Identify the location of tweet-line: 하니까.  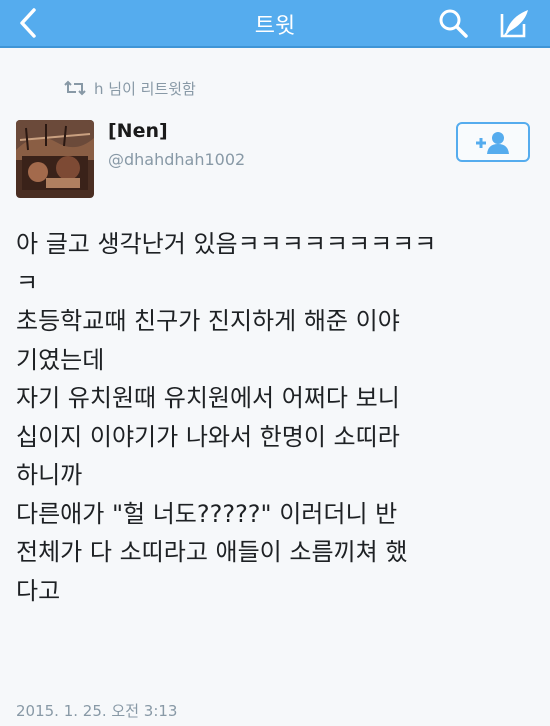
(49, 475).